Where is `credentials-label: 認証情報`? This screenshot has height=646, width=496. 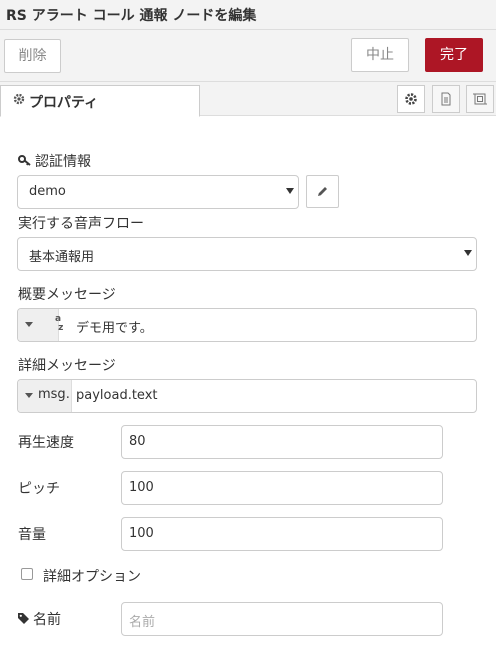 credentials-label: 認証情報 is located at coordinates (63, 162).